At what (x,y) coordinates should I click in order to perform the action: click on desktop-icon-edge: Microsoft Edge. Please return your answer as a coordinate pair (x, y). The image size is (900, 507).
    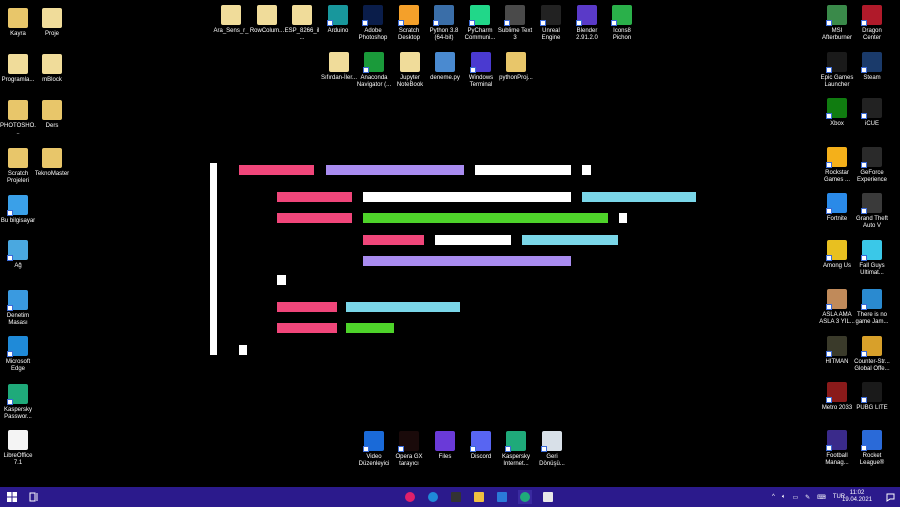
    Looking at the image, I should click on (18, 354).